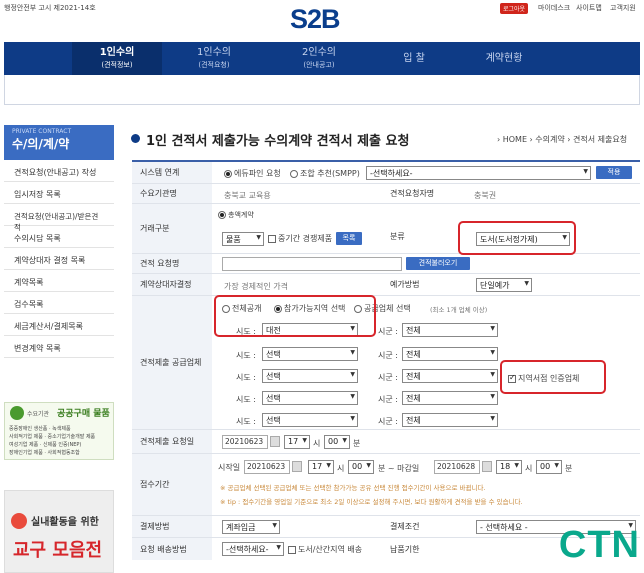  What do you see at coordinates (59, 325) in the screenshot?
I see `sidebar-item: 세금계산서/결제목록` at bounding box center [59, 325].